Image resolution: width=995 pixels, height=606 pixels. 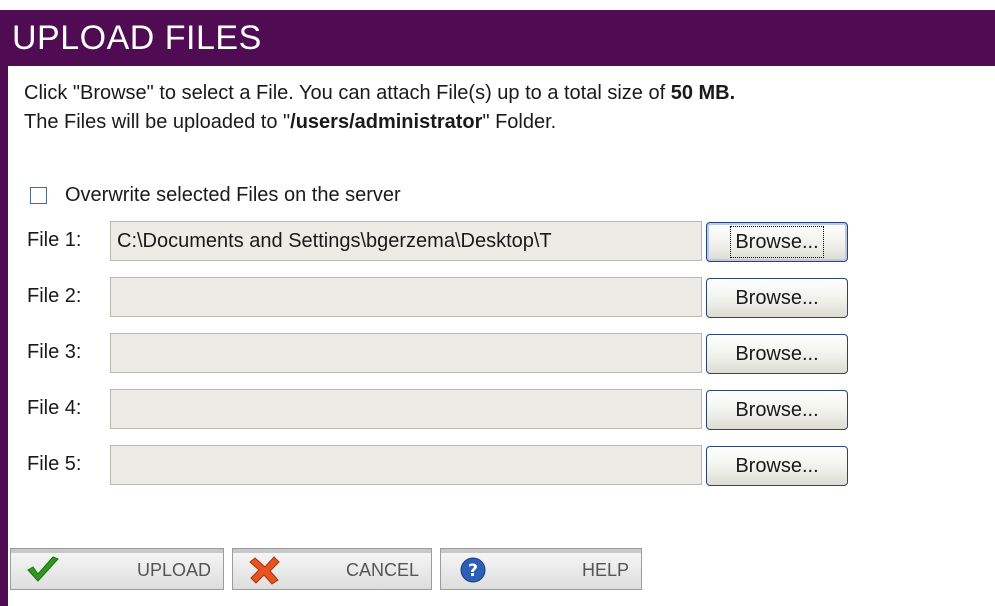 I want to click on overwrite-option: Overwrite selected Files on the server, so click(x=215, y=195).